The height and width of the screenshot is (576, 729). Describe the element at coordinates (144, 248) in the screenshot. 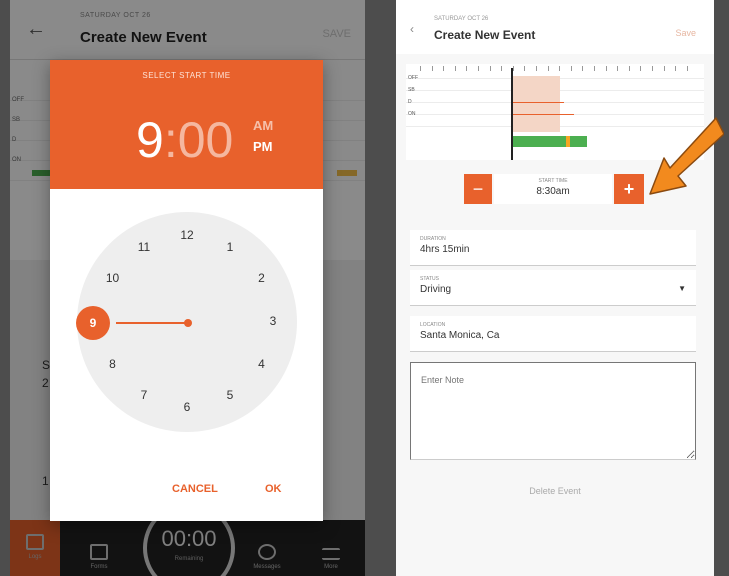

I see `clock-number: 11` at that location.